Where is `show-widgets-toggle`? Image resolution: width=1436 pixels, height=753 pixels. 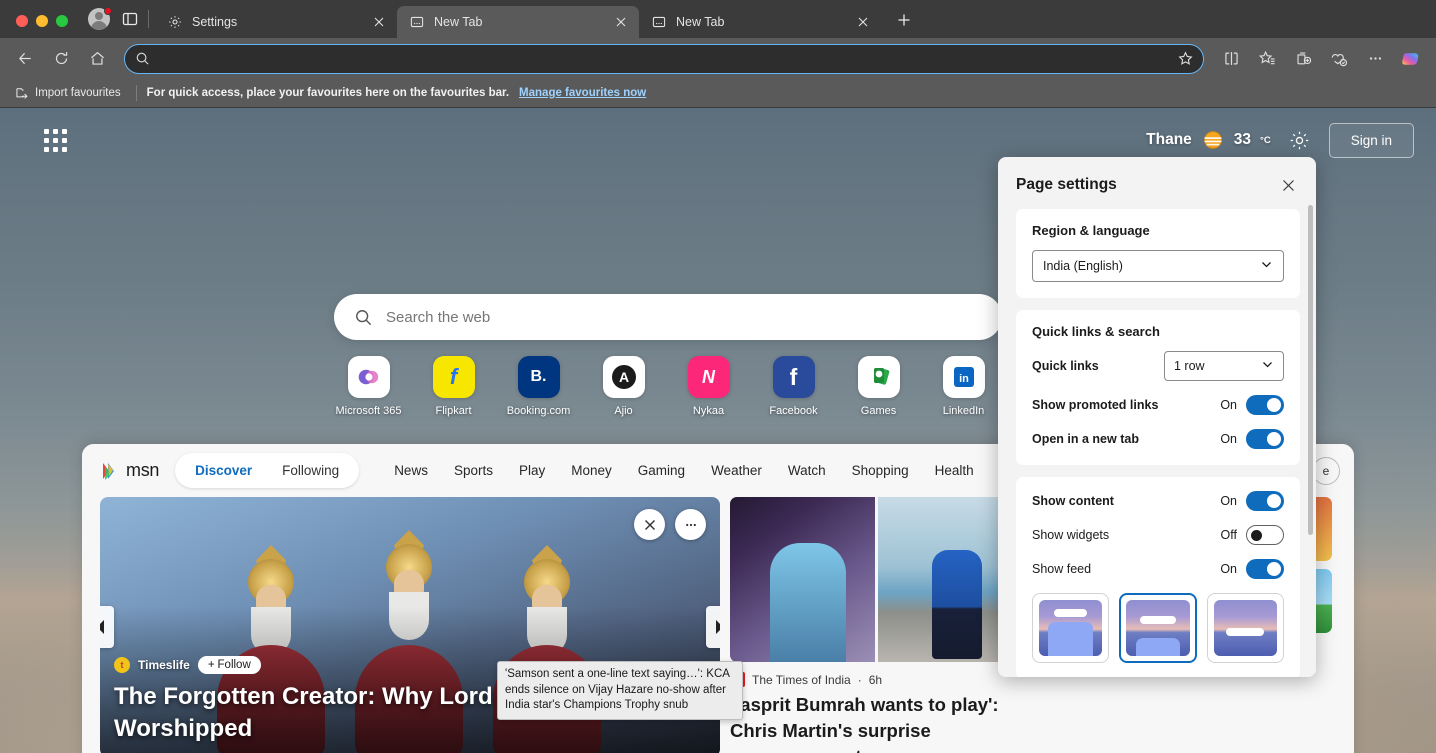
show-widgets-toggle is located at coordinates (1265, 535).